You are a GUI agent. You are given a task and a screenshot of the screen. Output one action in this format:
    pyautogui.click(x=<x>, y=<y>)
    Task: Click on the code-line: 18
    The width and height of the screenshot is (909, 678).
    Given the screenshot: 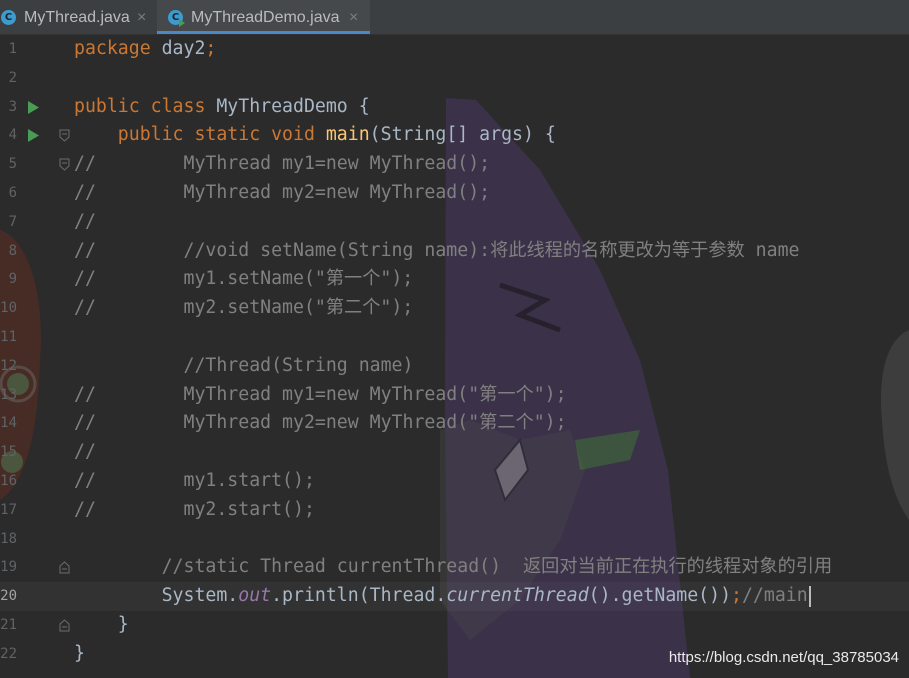 What is the action you would take?
    pyautogui.click(x=454, y=539)
    